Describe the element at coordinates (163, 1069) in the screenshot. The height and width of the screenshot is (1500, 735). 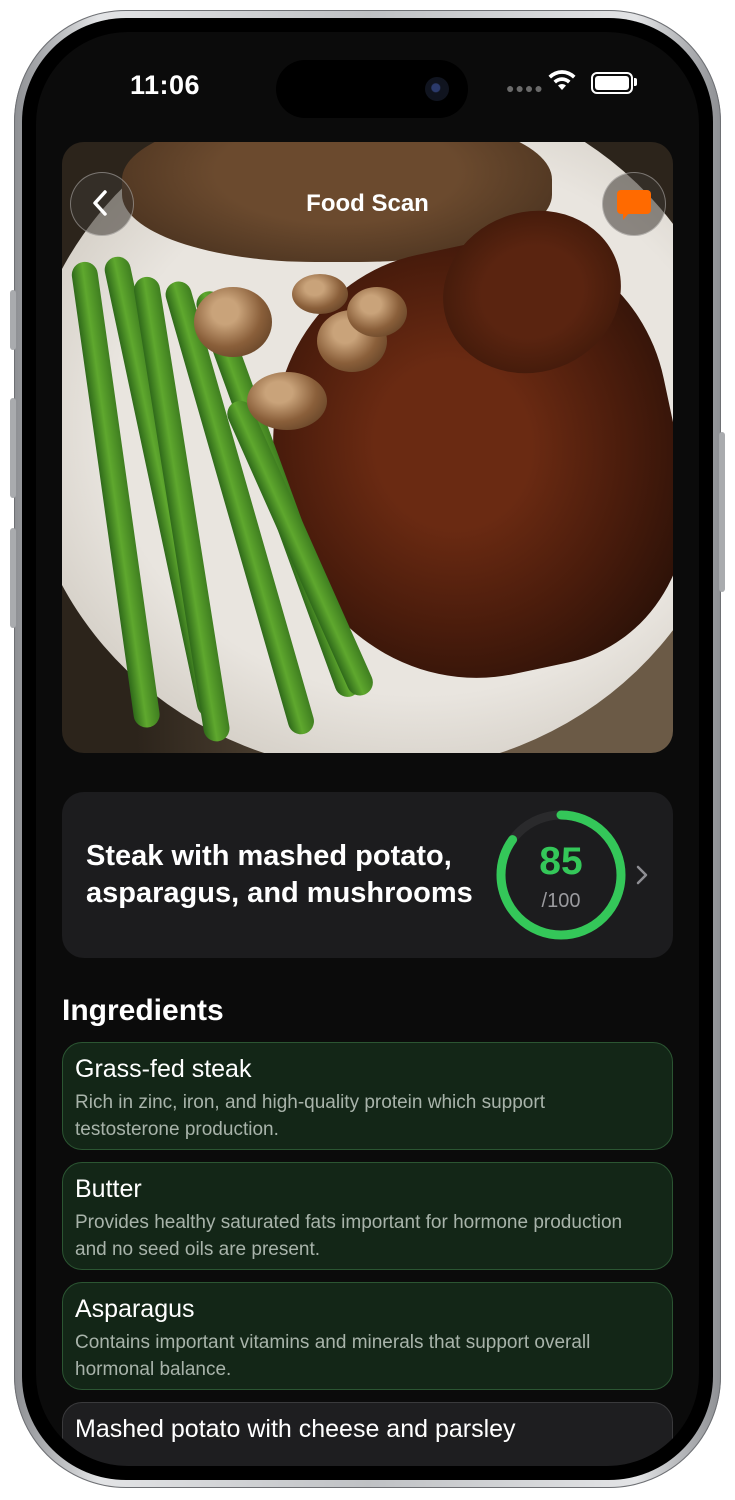
I see `ingredient-name: Grass-fed steak` at that location.